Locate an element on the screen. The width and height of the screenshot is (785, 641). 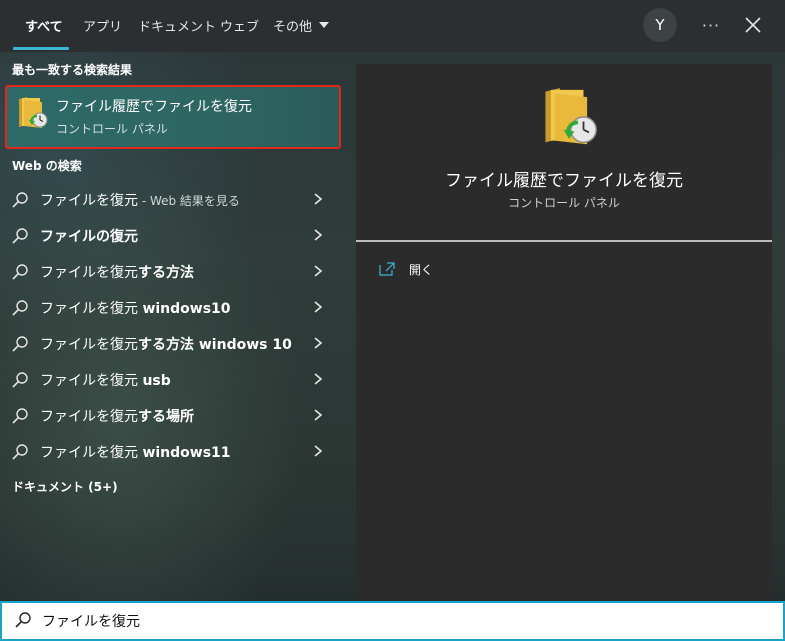
suggestion-text: ファイルを復元する方法 is located at coordinates (117, 272).